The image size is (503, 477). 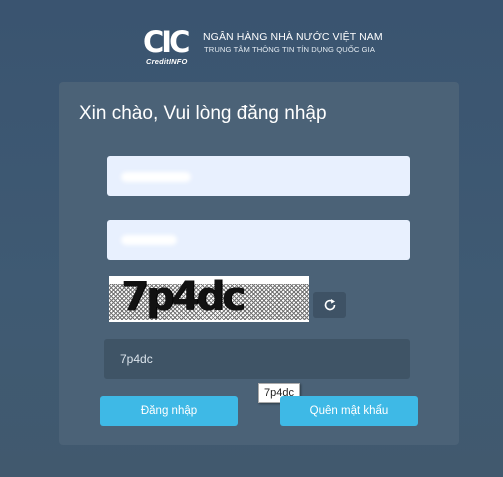 I want to click on captcha-image: 7p4dc, so click(x=209, y=299).